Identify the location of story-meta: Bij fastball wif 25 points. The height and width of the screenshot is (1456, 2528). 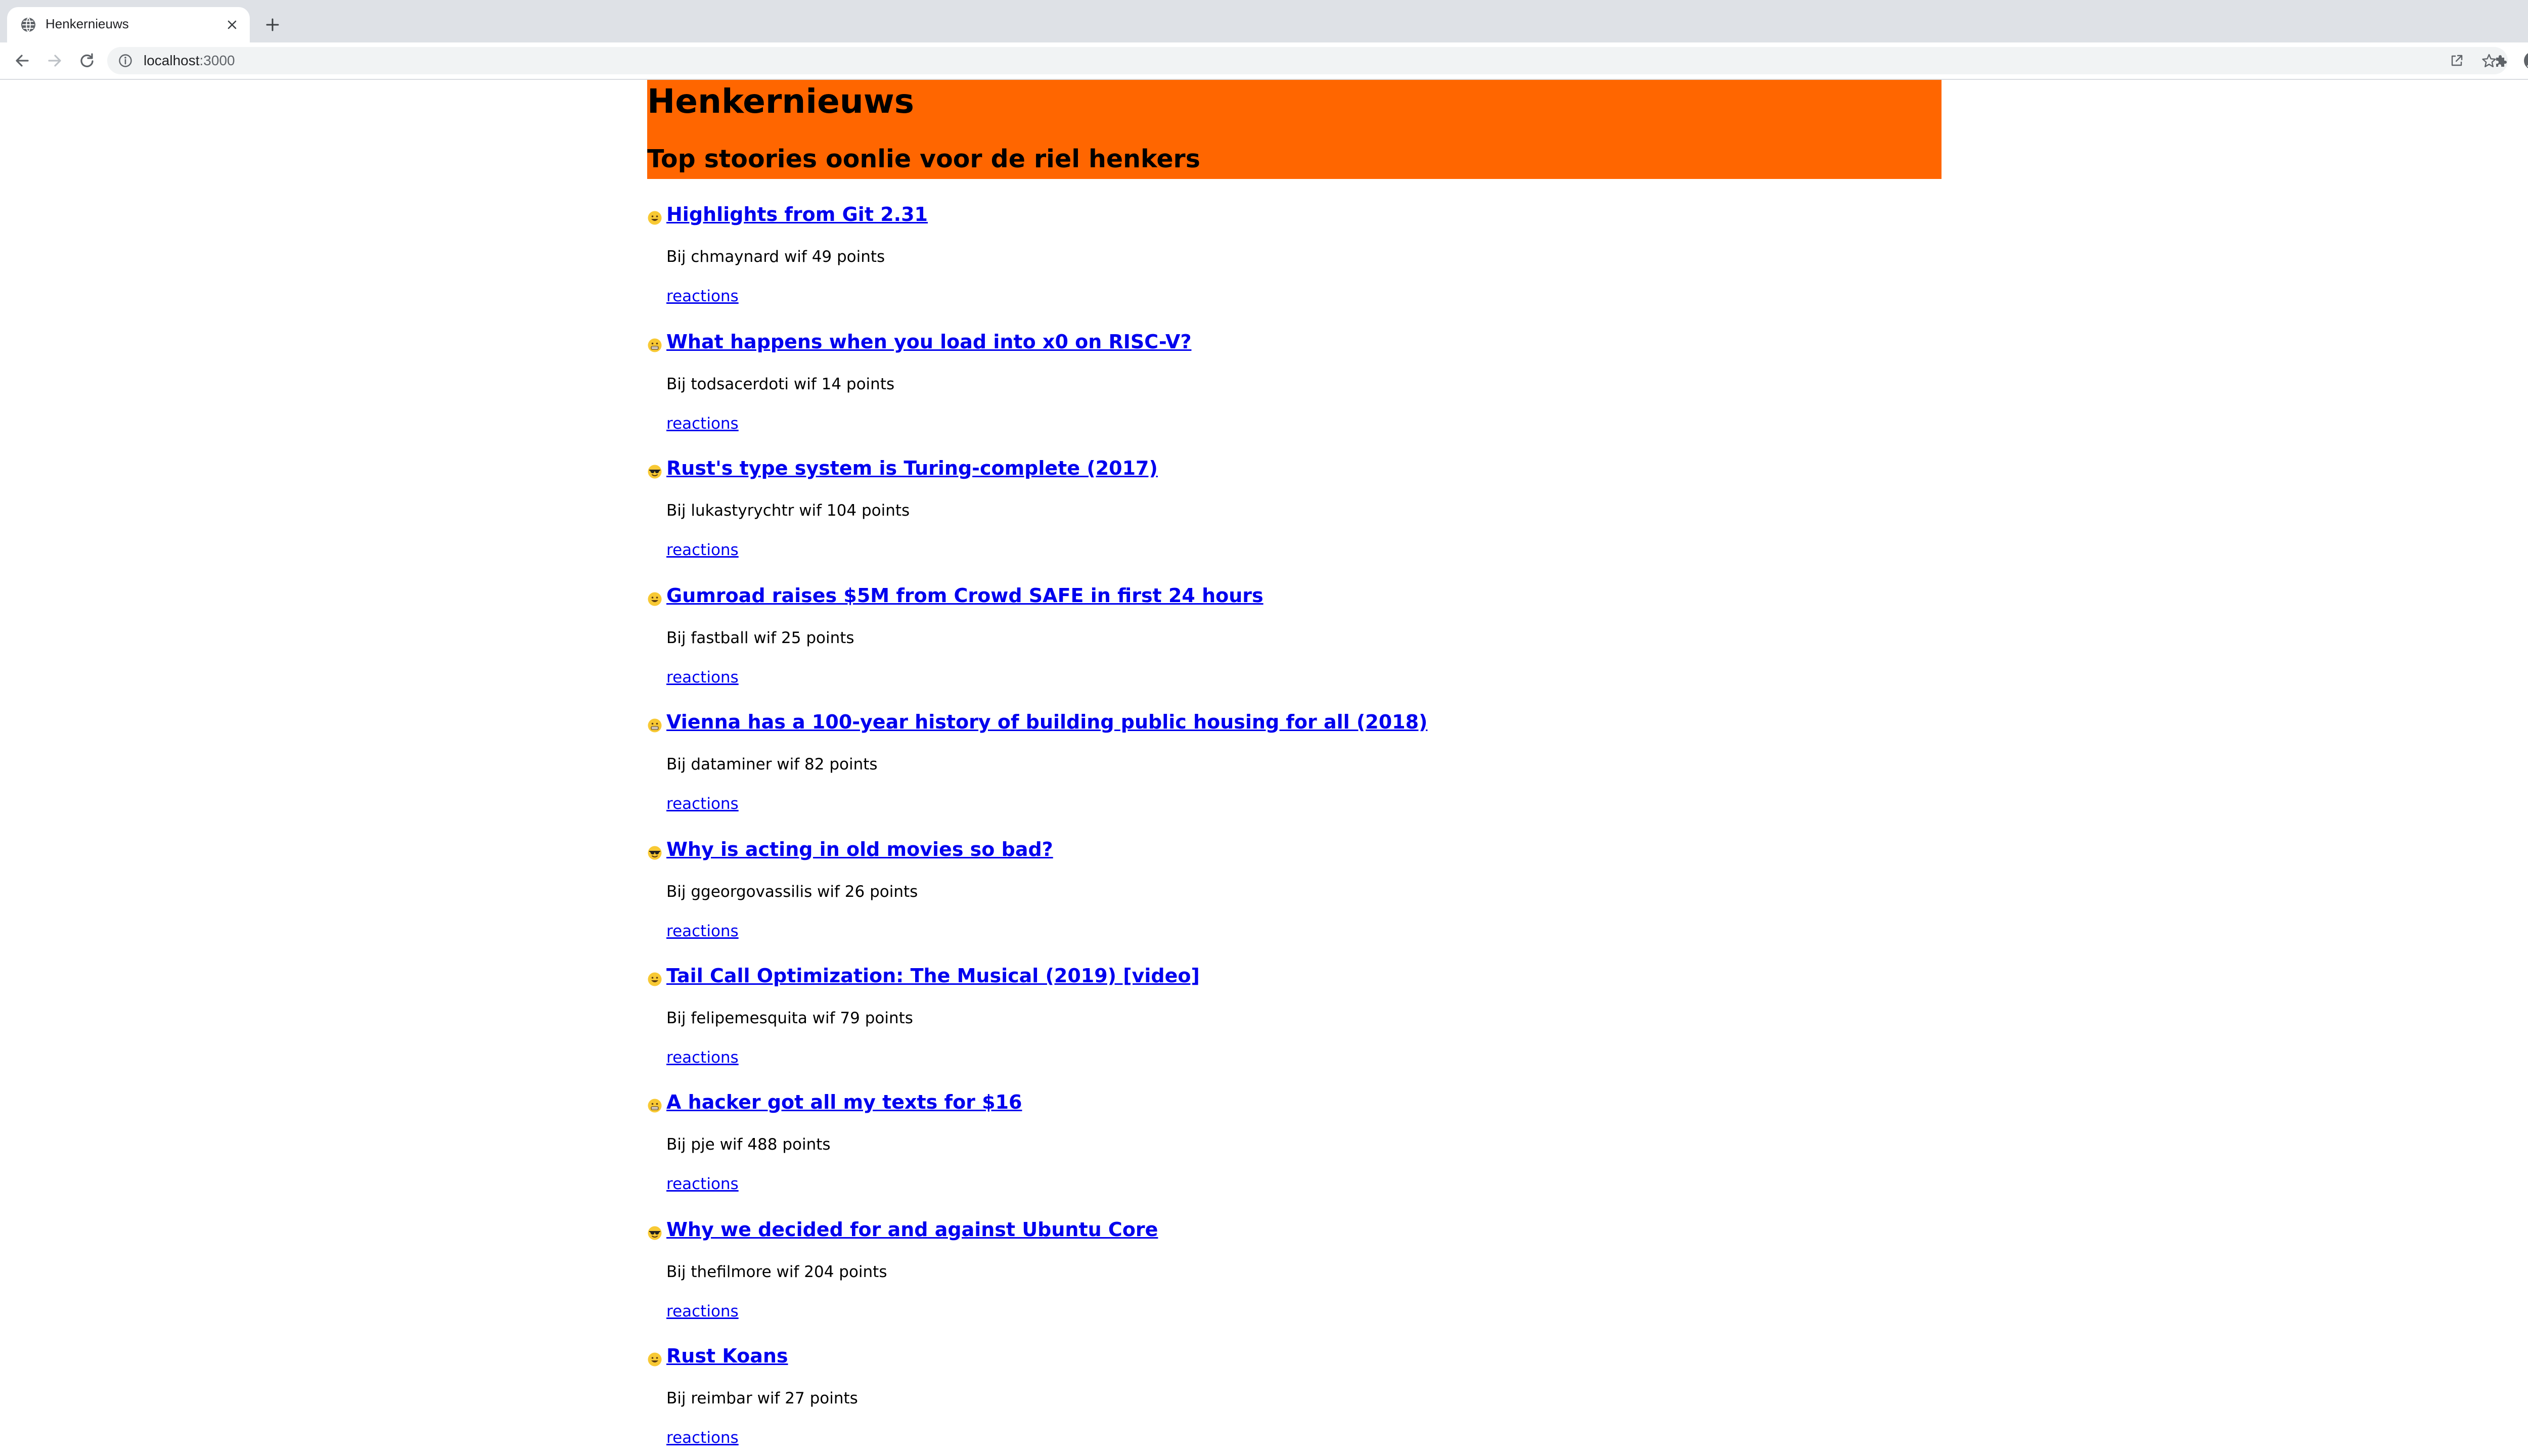
(760, 638).